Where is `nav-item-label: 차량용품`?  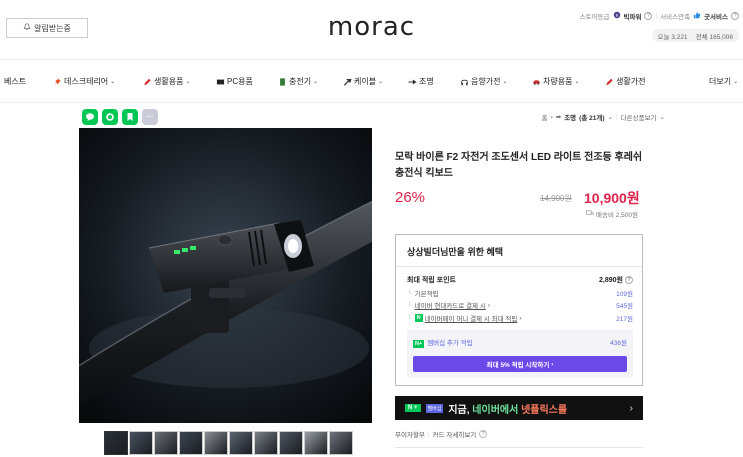
nav-item-label: 차량용품 is located at coordinates (558, 81).